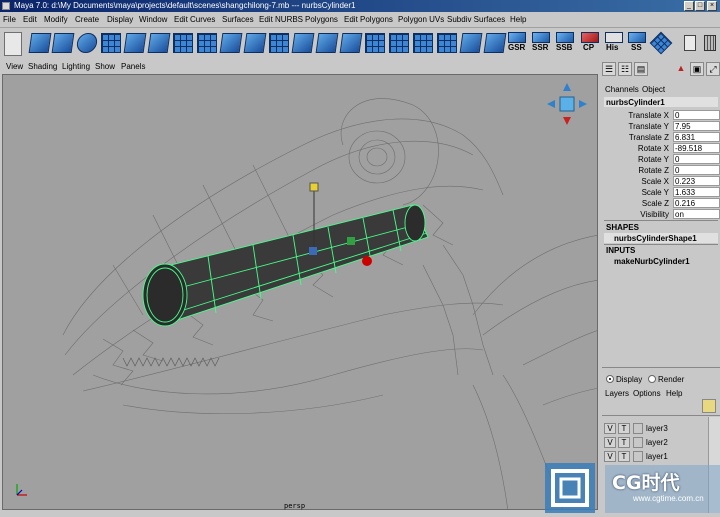 This screenshot has height=517, width=720. What do you see at coordinates (588, 47) in the screenshot?
I see `shelf-tool-cp: CP` at bounding box center [588, 47].